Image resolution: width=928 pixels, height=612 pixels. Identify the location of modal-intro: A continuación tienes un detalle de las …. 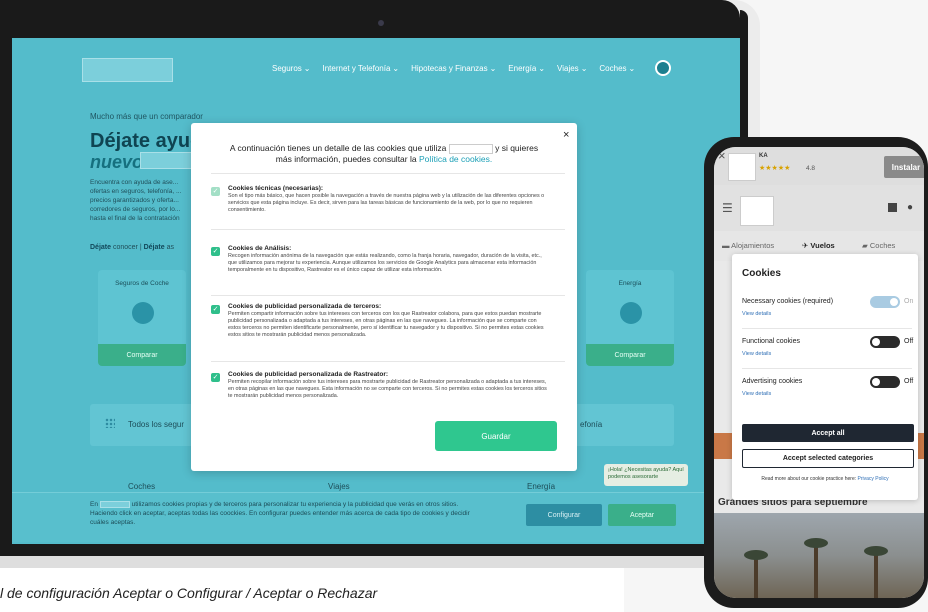
(384, 154).